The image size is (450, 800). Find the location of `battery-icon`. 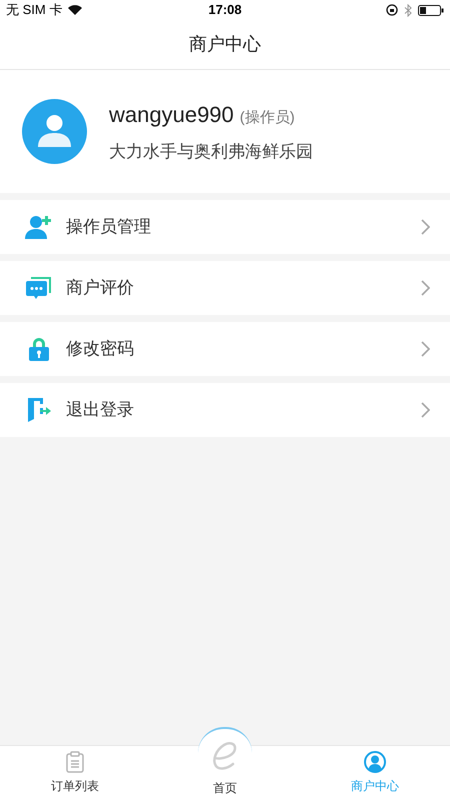

battery-icon is located at coordinates (431, 10).